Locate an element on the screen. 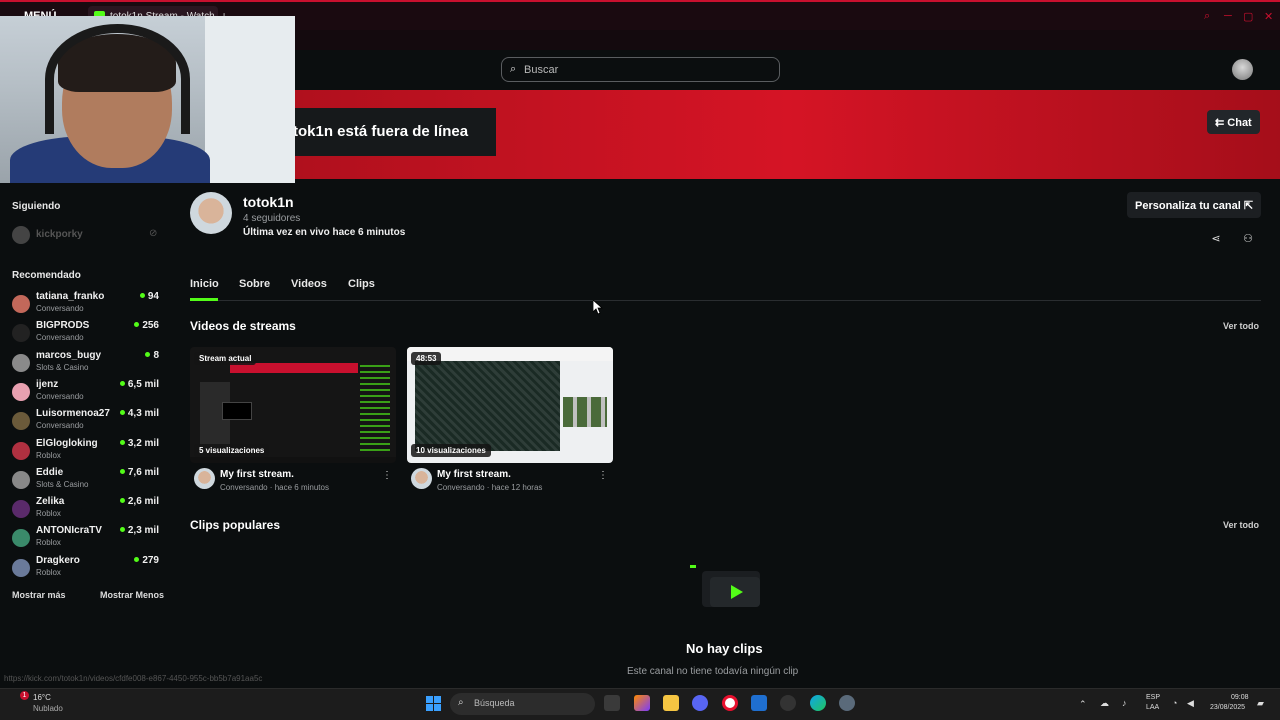 Image resolution: width=1280 pixels, height=720 pixels. viewer-count: 94 is located at coordinates (149, 296).